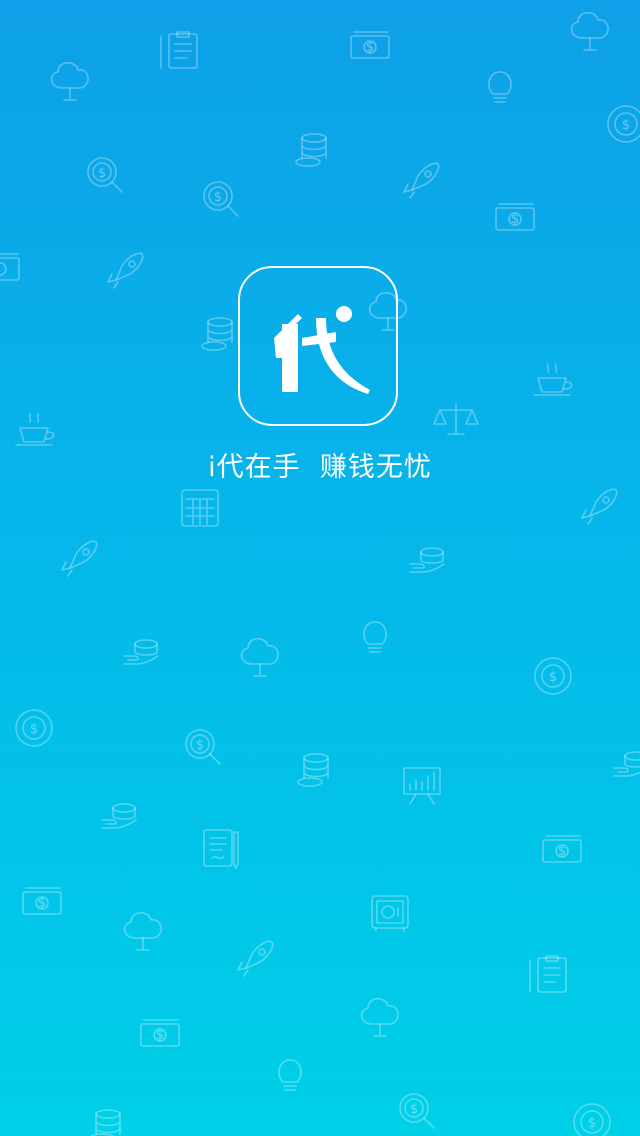 This screenshot has height=1136, width=640. What do you see at coordinates (390, 913) in the screenshot?
I see `safe-icon` at bounding box center [390, 913].